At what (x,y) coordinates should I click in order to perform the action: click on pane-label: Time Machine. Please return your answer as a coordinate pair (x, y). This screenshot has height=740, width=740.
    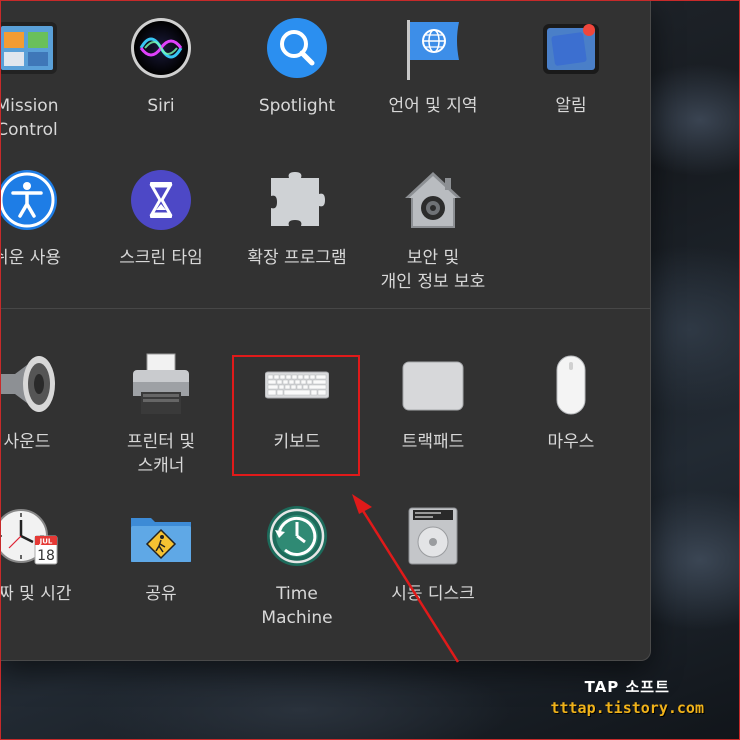
    Looking at the image, I should click on (297, 606).